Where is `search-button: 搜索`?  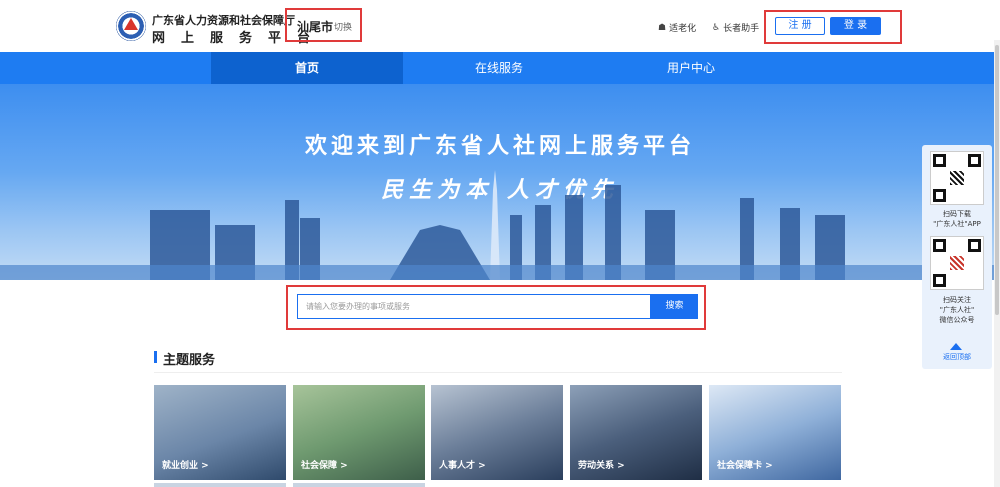
search-button: 搜索 is located at coordinates (674, 306).